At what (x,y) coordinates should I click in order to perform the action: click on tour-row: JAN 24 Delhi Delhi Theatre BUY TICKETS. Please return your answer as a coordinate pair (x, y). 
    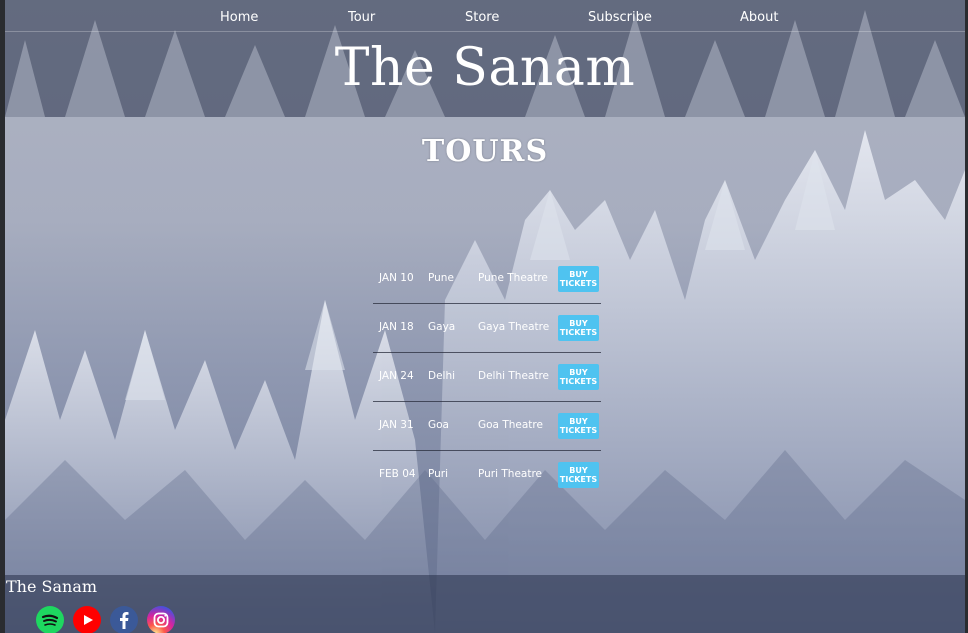
    Looking at the image, I should click on (487, 377).